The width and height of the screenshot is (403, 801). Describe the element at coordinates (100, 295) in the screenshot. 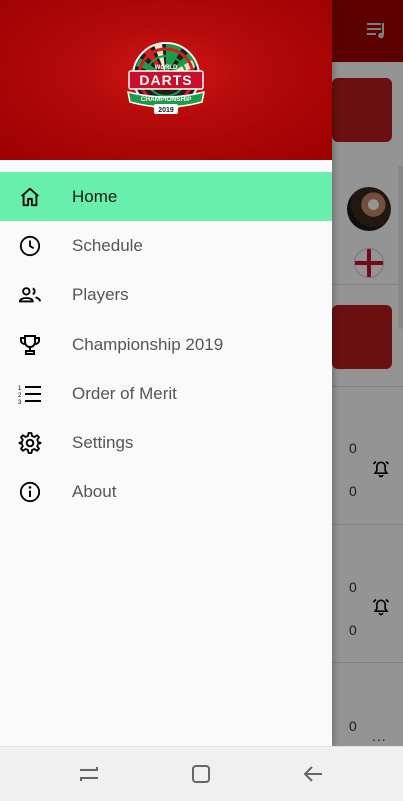

I see `drawer-item-label: Players` at that location.